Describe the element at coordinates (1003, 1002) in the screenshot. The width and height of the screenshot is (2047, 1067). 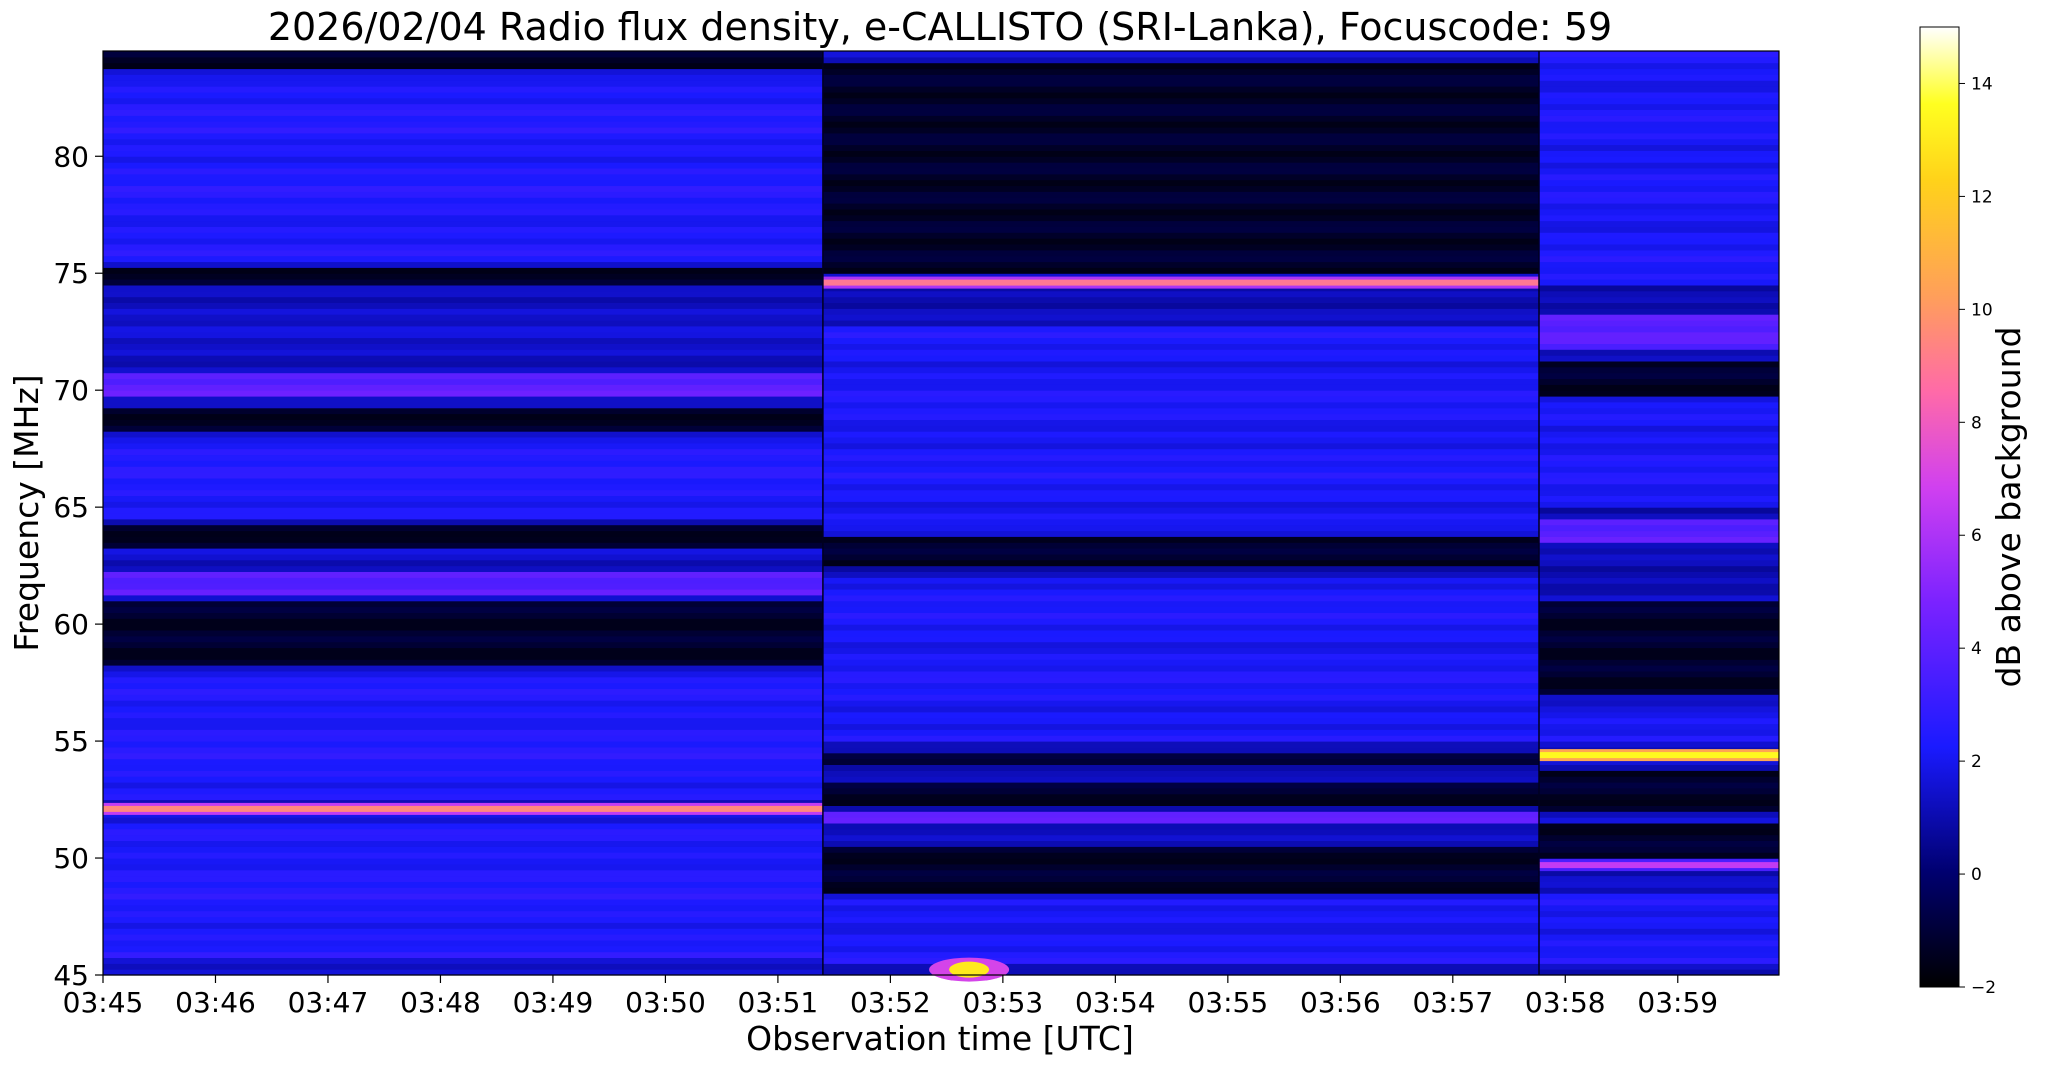
I see `x-tick-label: 03:53` at that location.